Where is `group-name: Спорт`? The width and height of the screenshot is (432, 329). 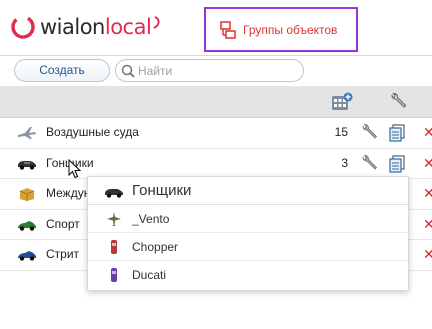
group-name: Спорт is located at coordinates (63, 223).